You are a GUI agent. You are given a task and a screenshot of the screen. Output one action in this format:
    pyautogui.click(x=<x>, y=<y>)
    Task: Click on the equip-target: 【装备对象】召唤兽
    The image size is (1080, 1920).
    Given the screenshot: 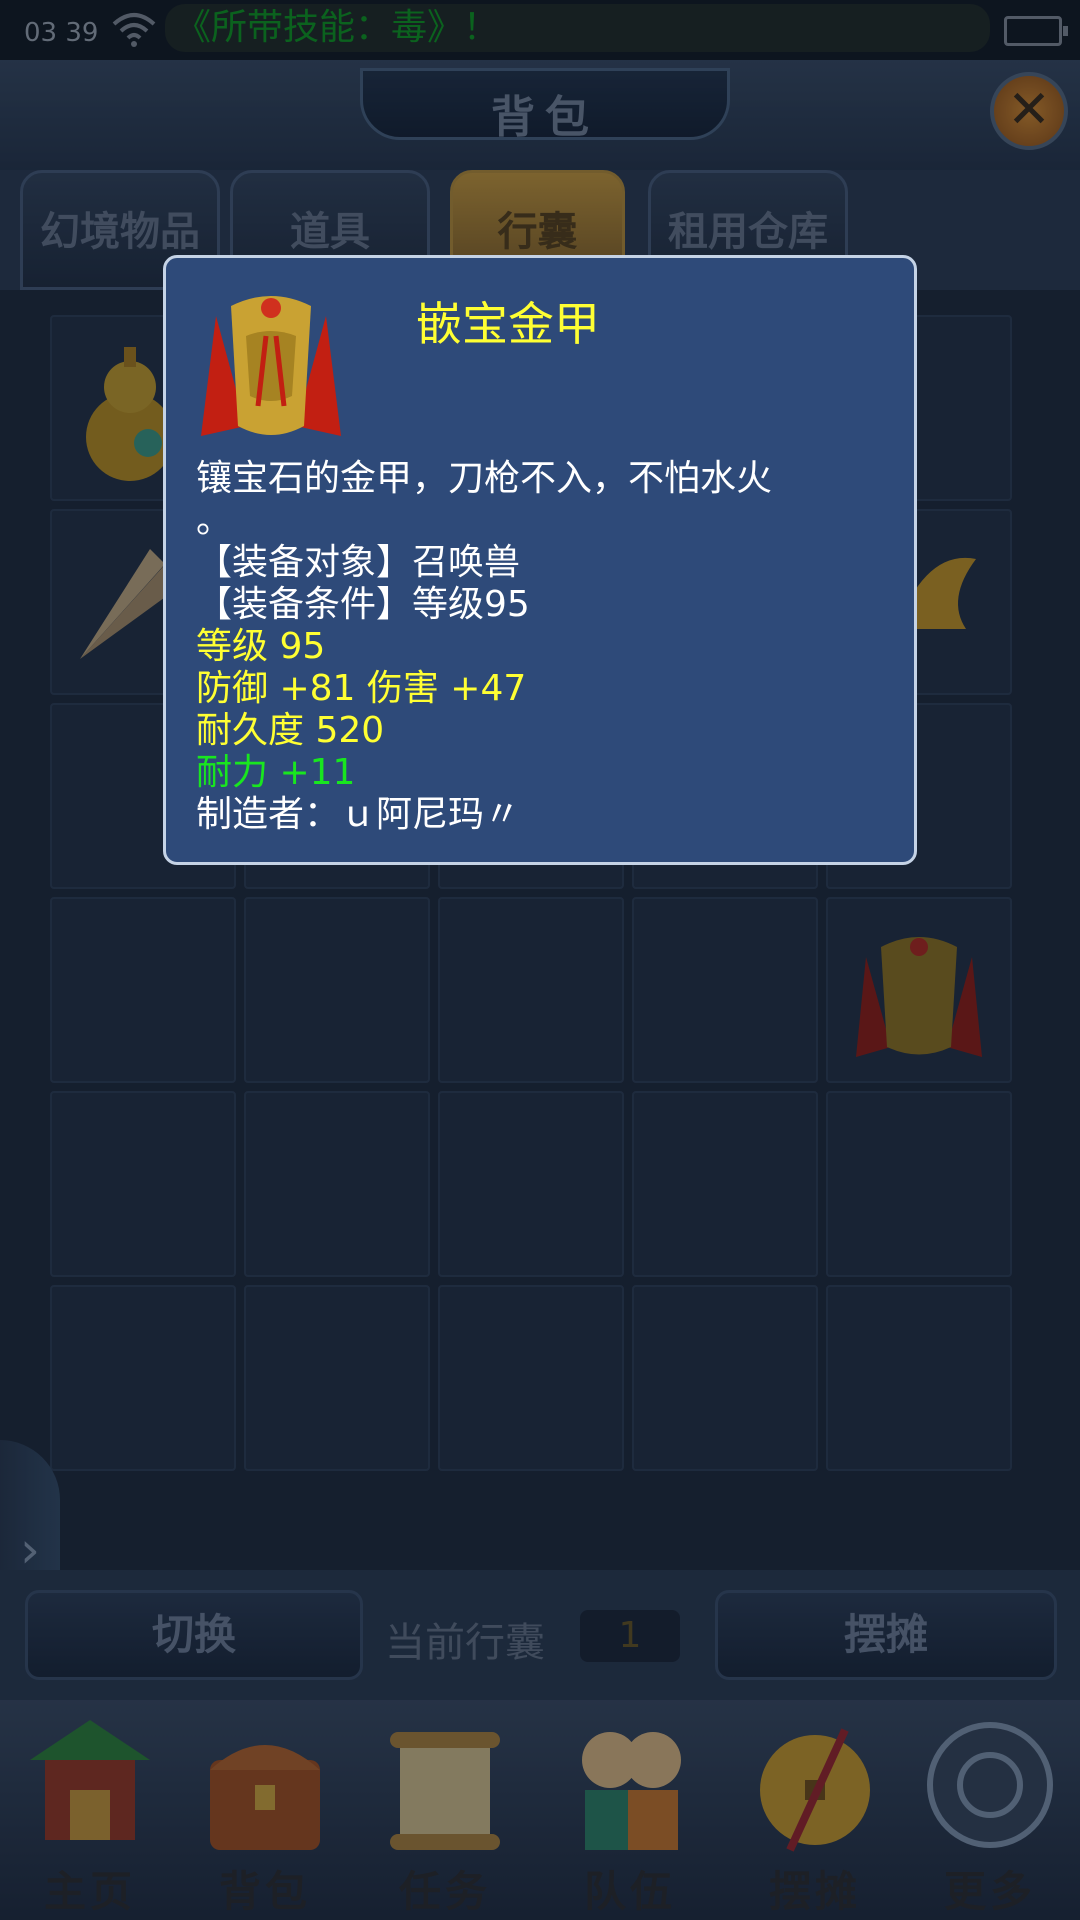 What is the action you would take?
    pyautogui.click(x=358, y=562)
    